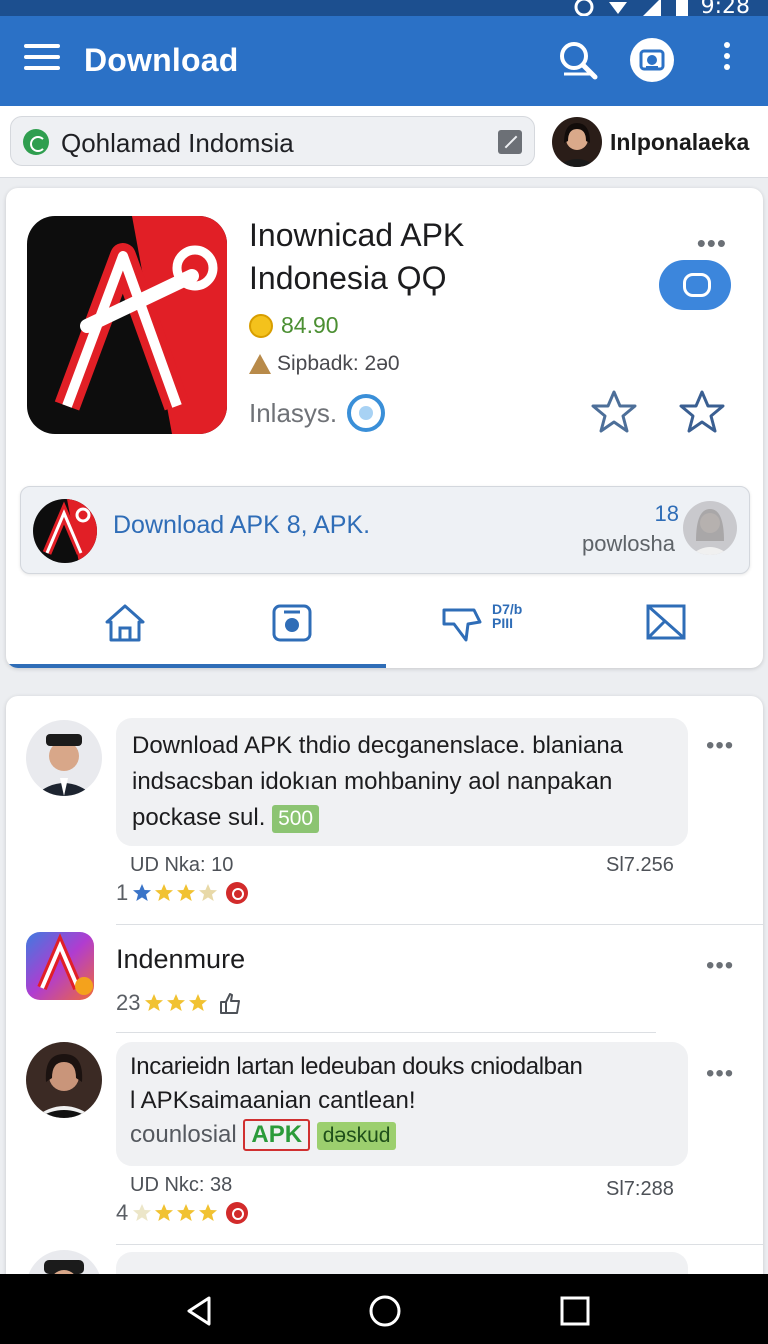 This screenshot has width=768, height=1344. Describe the element at coordinates (384, 9) in the screenshot. I see `status-bar: 9:28` at that location.